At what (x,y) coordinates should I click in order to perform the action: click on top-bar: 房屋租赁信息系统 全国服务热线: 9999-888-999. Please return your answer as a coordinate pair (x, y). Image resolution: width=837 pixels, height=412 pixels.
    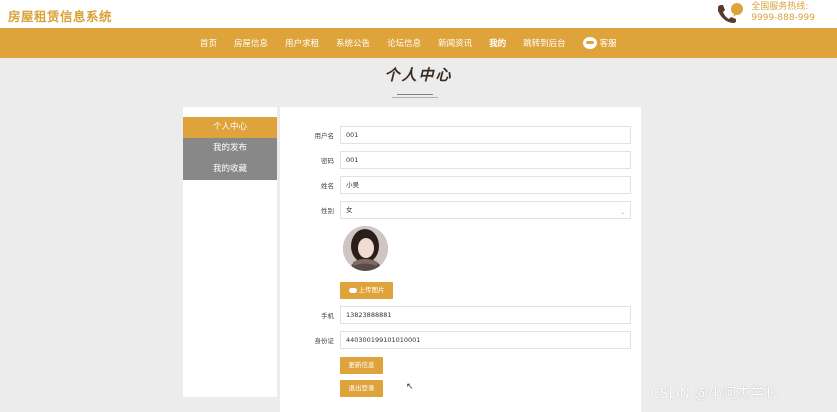
    Looking at the image, I should click on (418, 14).